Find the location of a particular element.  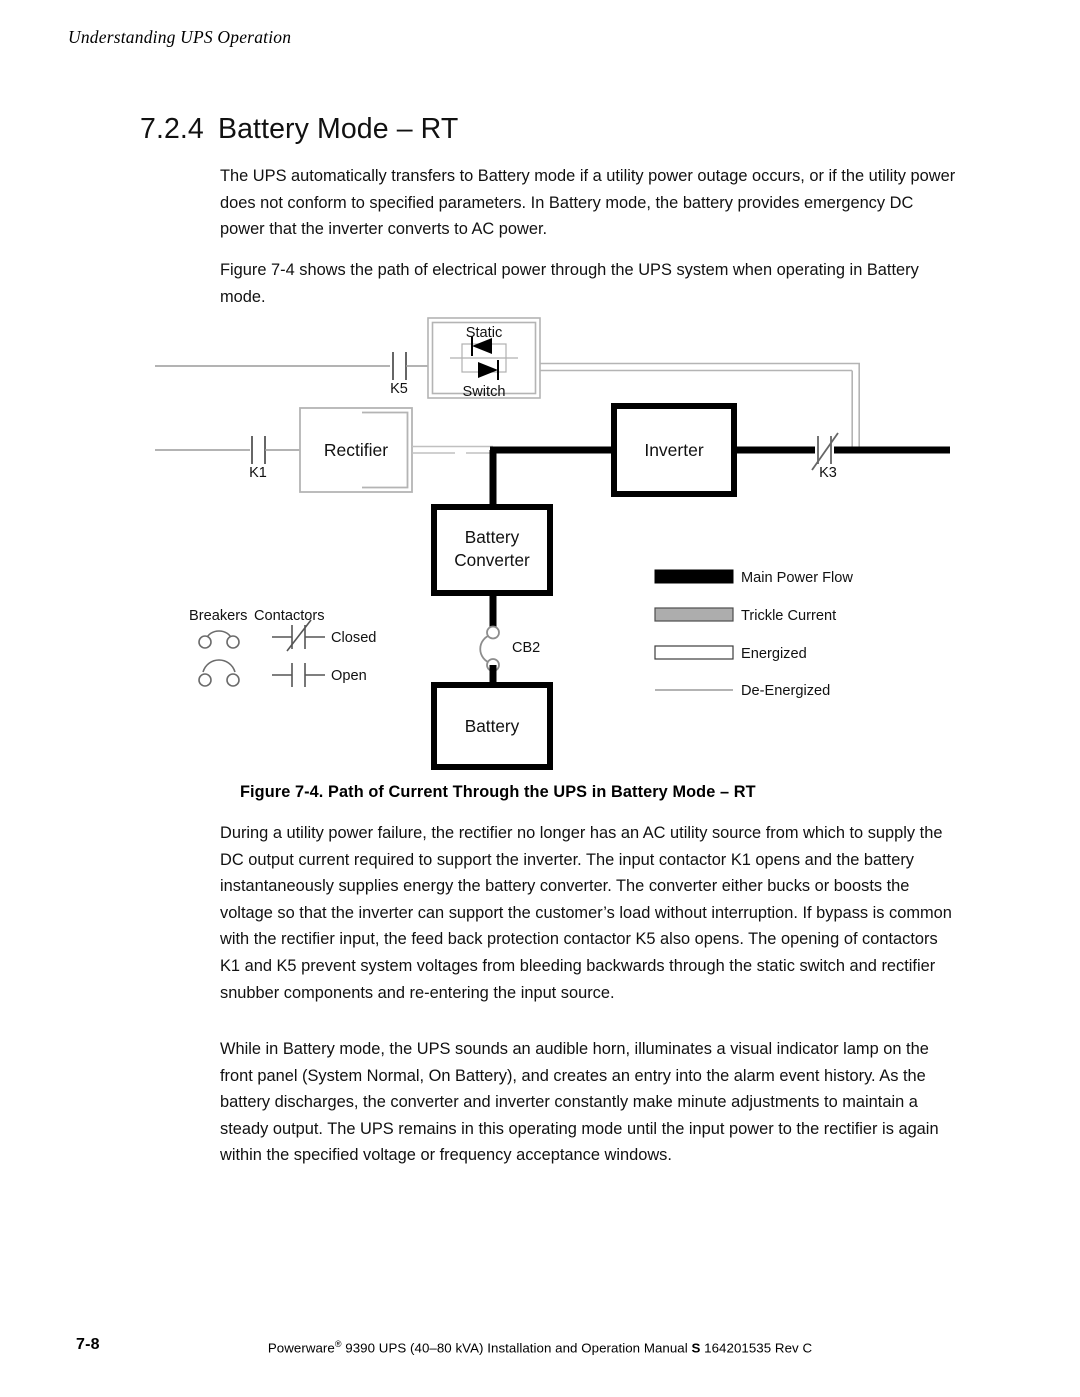

rectifier-label: Rectifier is located at coordinates (356, 450).